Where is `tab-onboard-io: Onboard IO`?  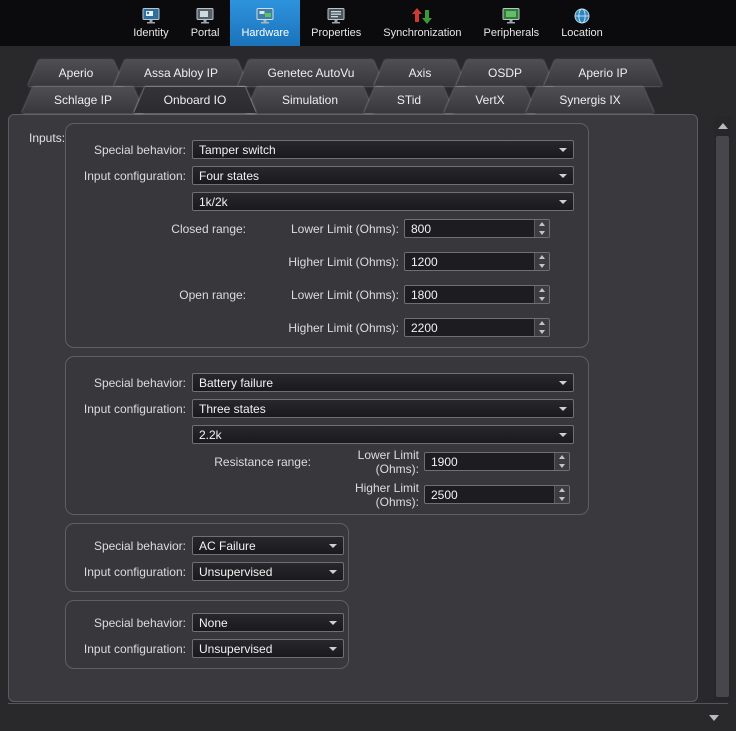
tab-onboard-io: Onboard IO is located at coordinates (195, 100).